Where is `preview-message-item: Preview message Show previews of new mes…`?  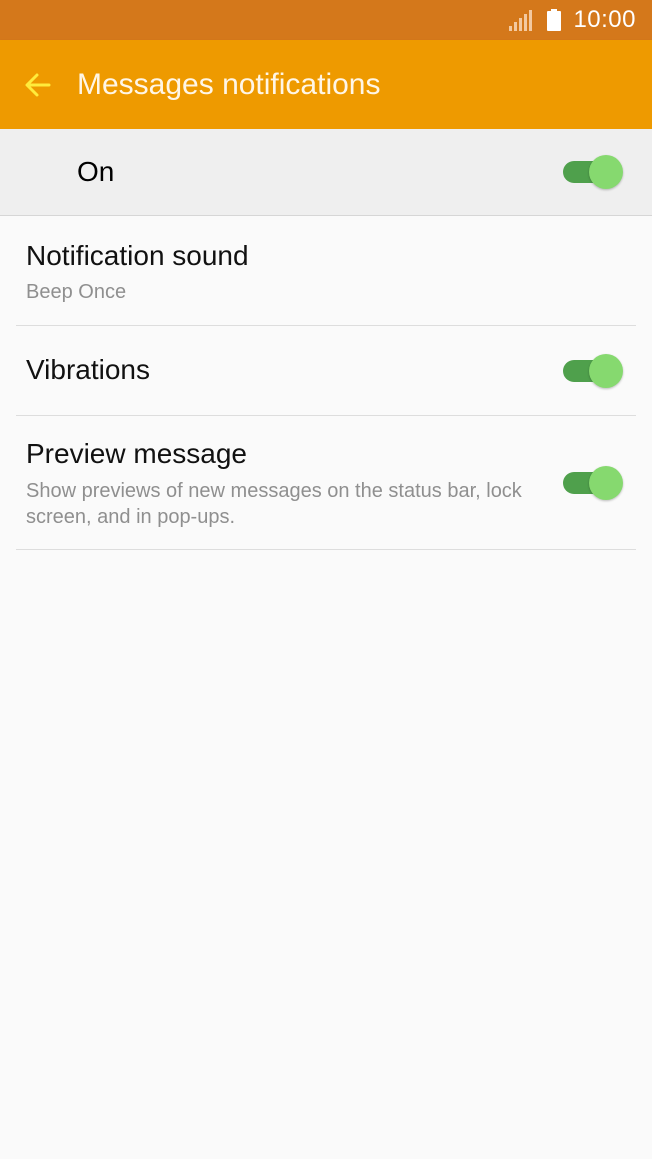
preview-message-item: Preview message Show previews of new mes… is located at coordinates (326, 482).